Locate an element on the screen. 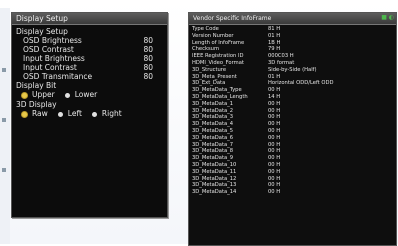  field-name: Type Code is located at coordinates (205, 29).